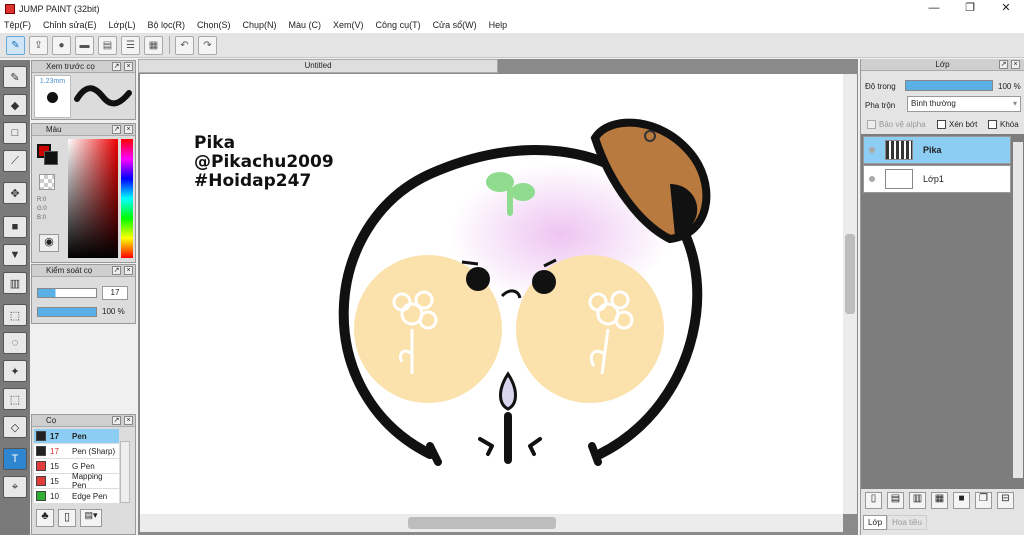  What do you see at coordinates (51, 420) in the screenshot?
I see `panel-title: Cọ` at bounding box center [51, 420].